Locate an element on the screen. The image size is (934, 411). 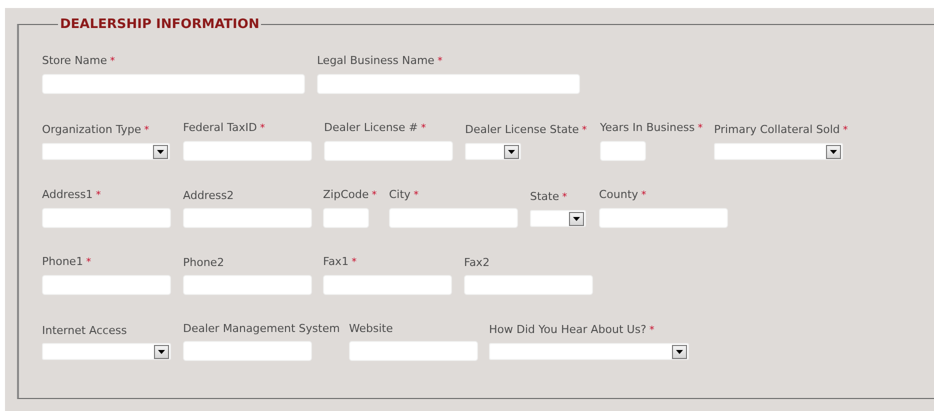
field-label: Internet Access is located at coordinates (84, 330).